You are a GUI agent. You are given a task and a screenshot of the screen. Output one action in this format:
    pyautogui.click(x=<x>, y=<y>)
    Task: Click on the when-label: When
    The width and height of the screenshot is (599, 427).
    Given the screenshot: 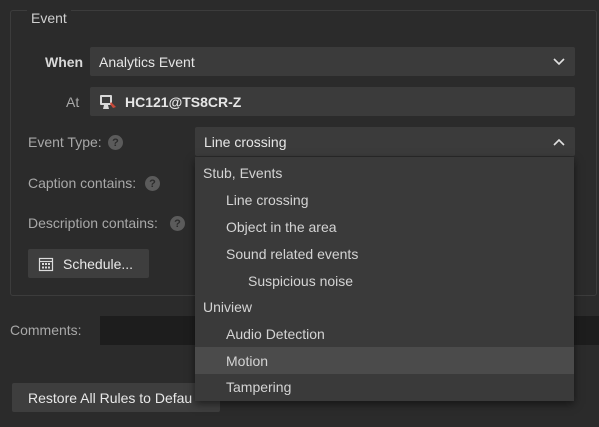 What is the action you would take?
    pyautogui.click(x=64, y=62)
    